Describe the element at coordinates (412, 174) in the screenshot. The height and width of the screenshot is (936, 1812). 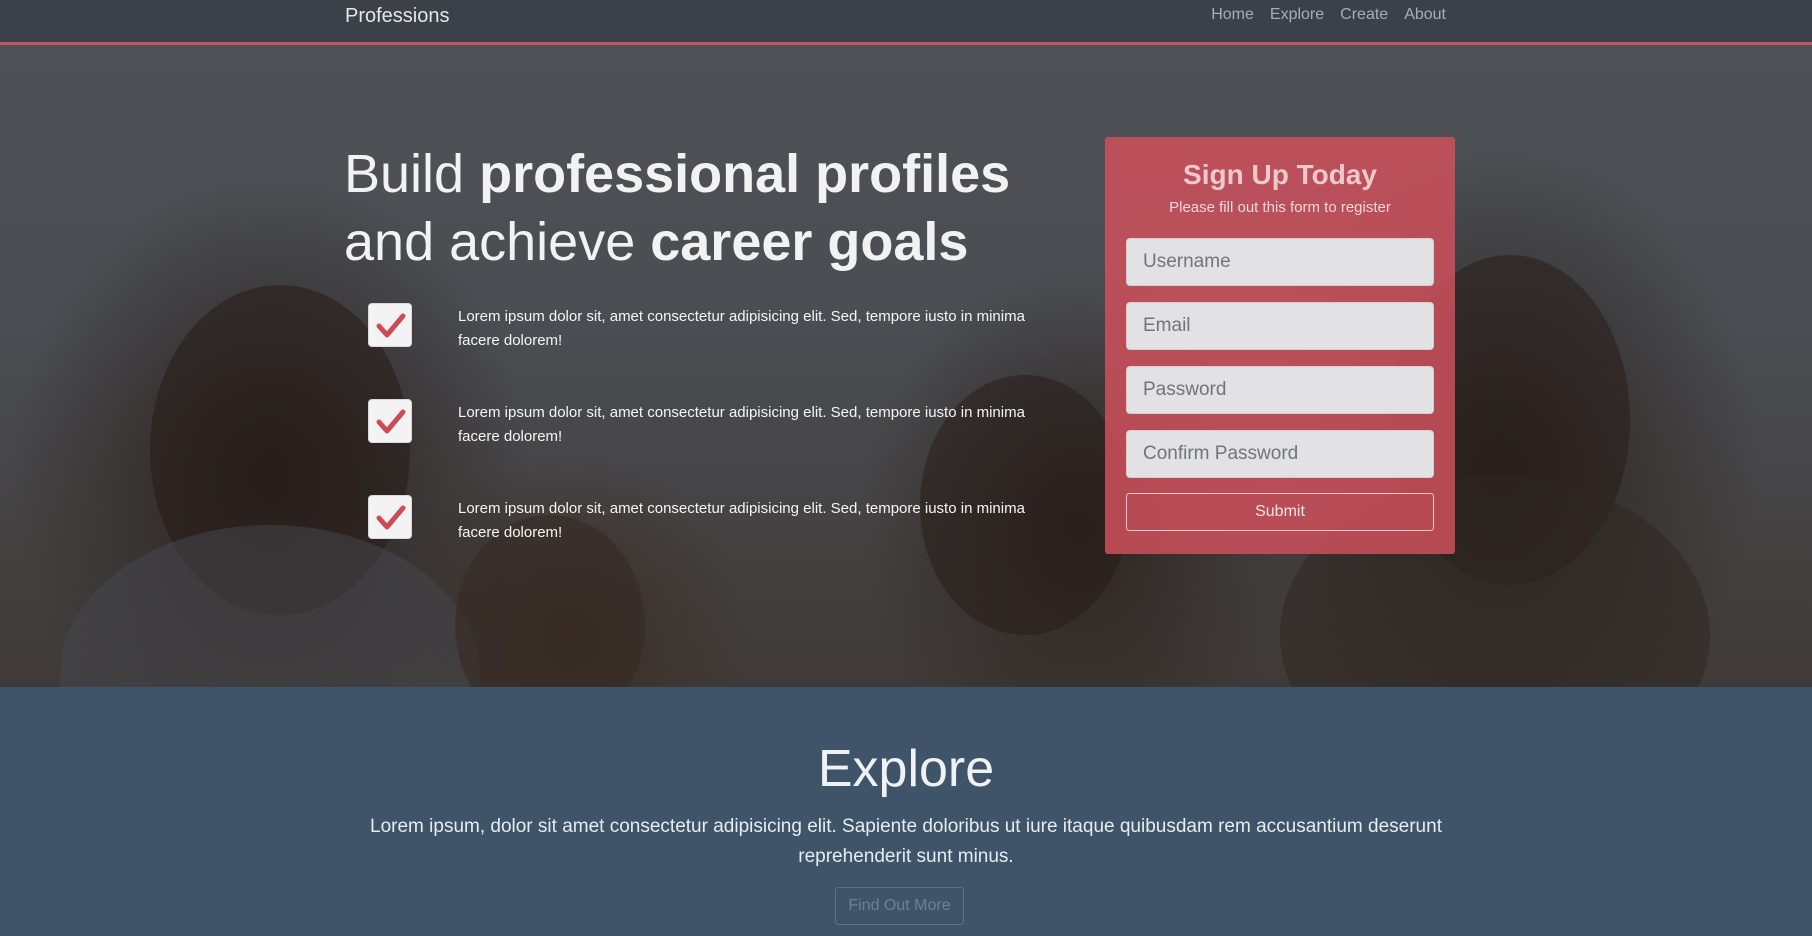
I see `headline-light-1: Build` at that location.